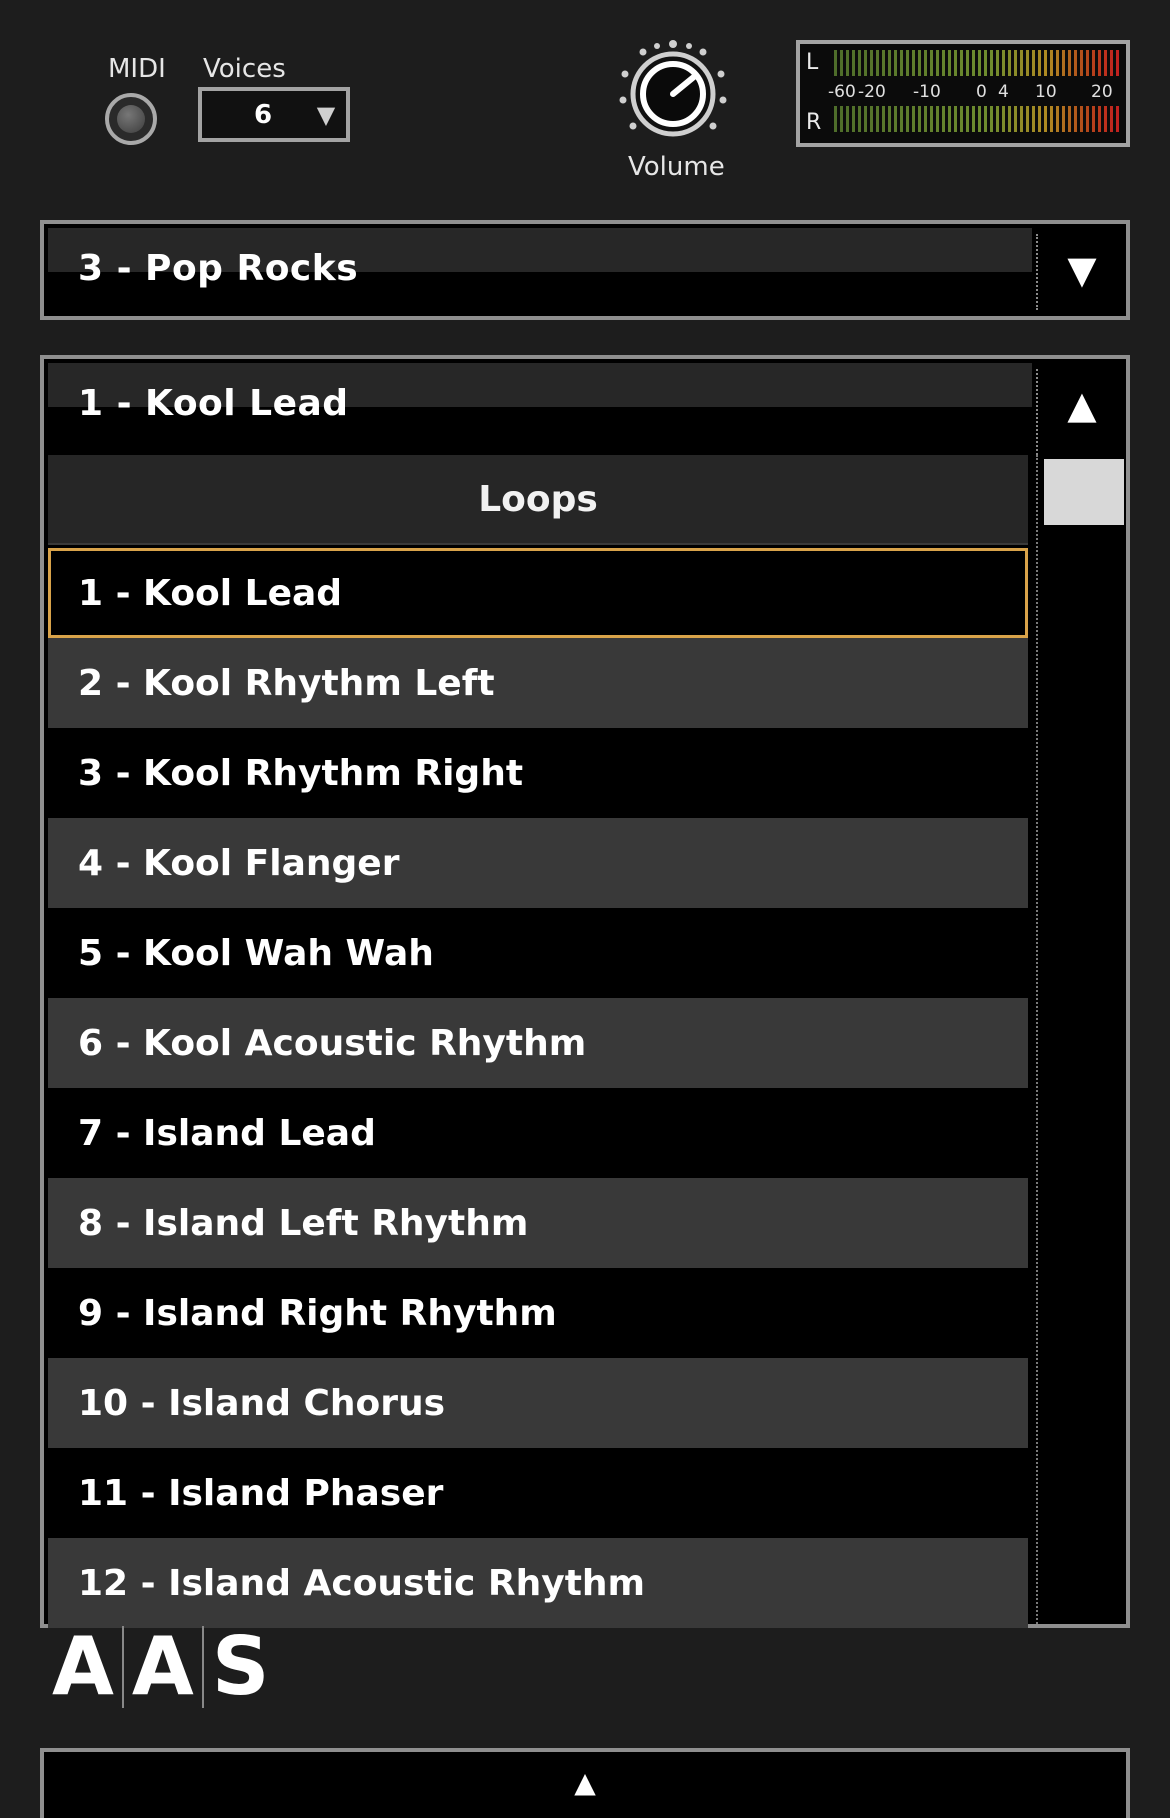  Describe the element at coordinates (274, 114) in the screenshot. I see `voices-dropdown: 6 ▼` at that location.